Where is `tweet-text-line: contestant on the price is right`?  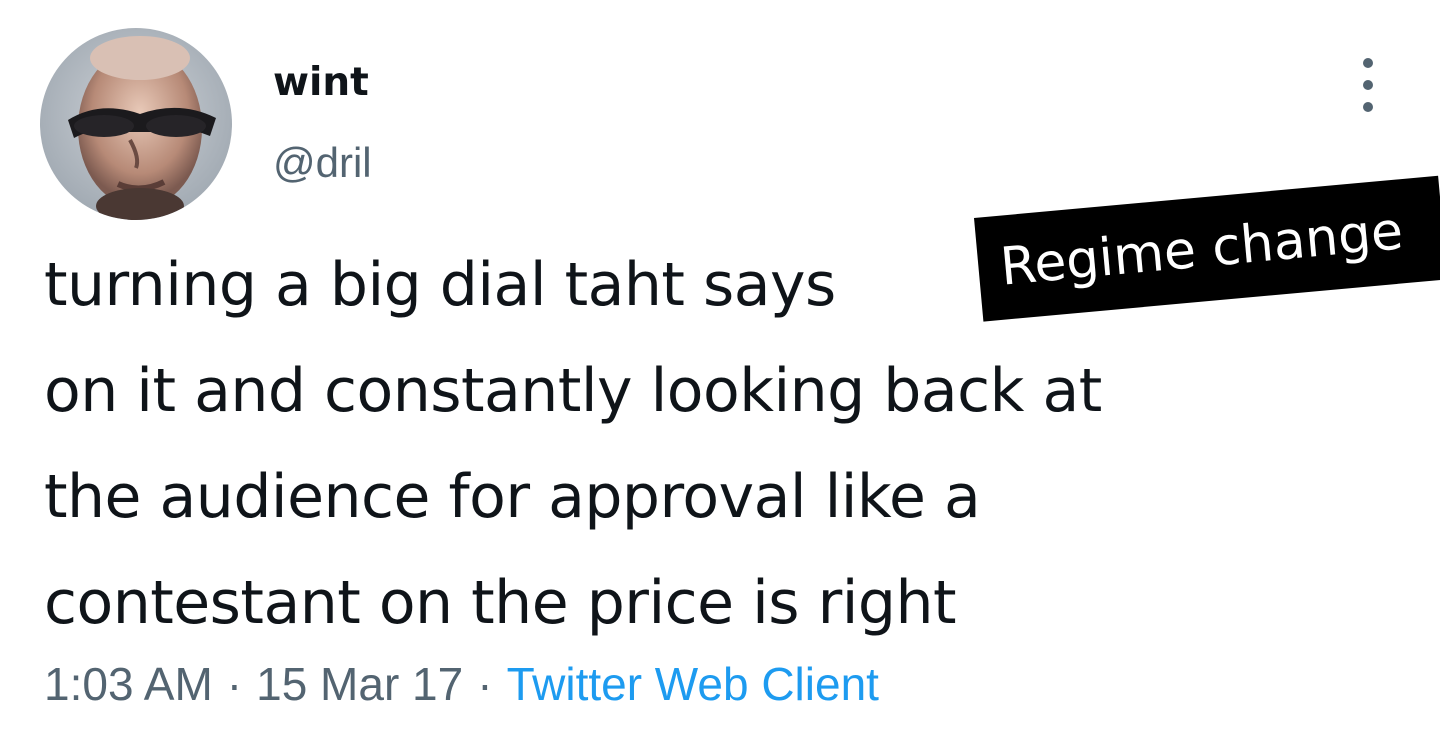
tweet-text-line: contestant on the price is right is located at coordinates (500, 603).